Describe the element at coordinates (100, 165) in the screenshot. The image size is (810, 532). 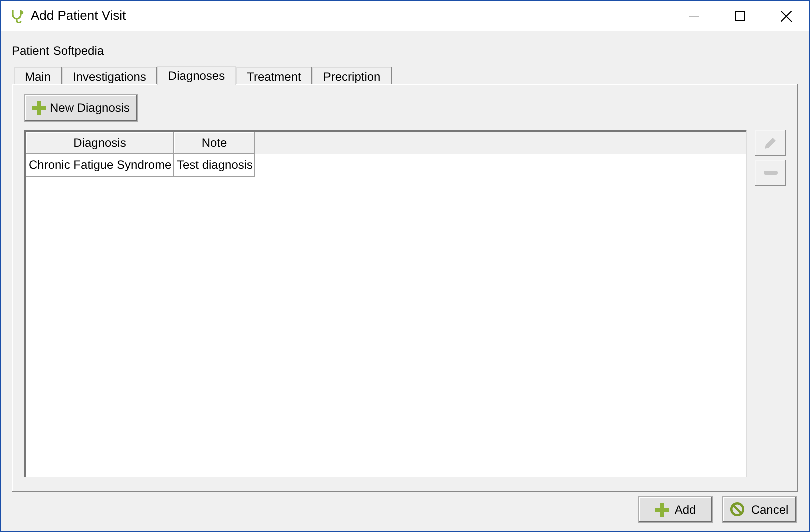
I see `table-cell: Chronic Fatigue Syndrome` at that location.